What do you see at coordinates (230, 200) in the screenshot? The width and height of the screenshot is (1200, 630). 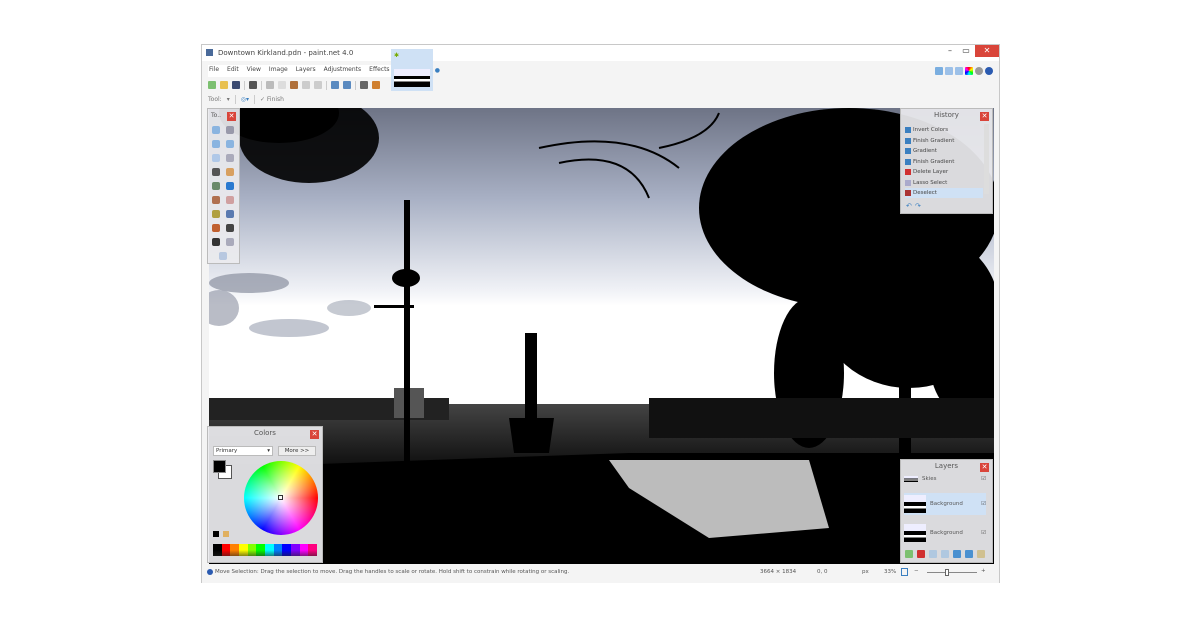 I see `eraser-tool` at bounding box center [230, 200].